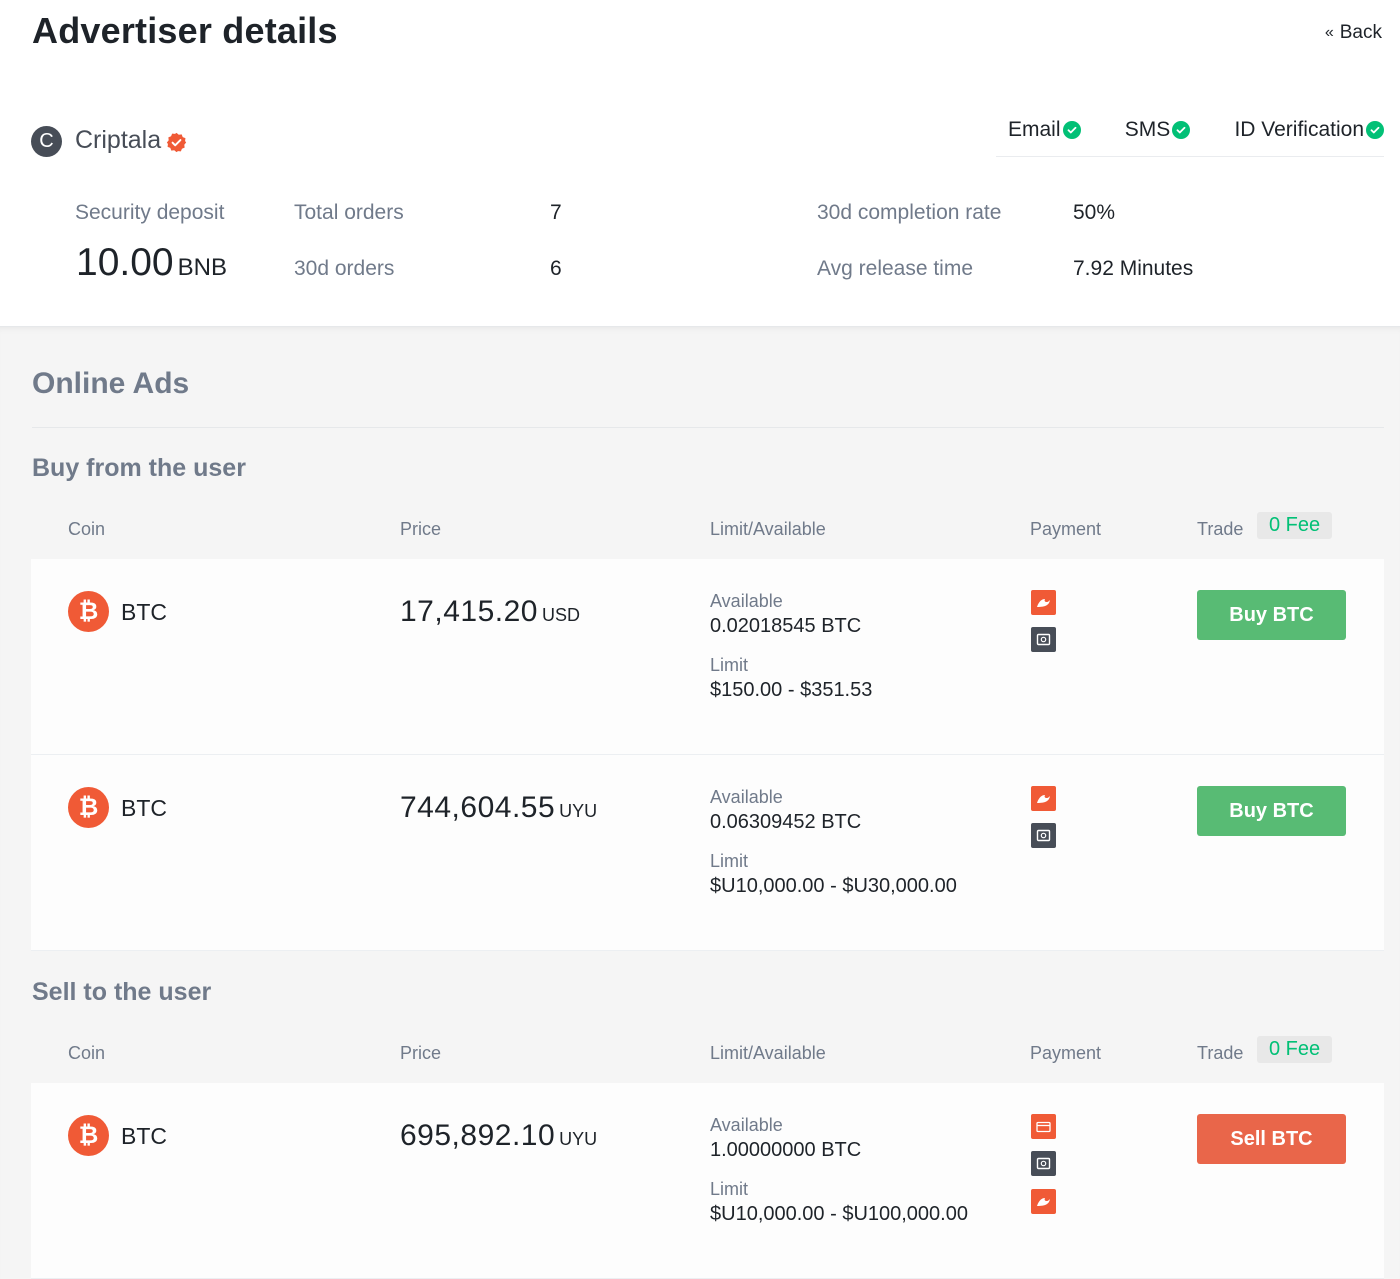 The image size is (1400, 1279). Describe the element at coordinates (202, 267) in the screenshot. I see `deposit-unit: BNB` at that location.